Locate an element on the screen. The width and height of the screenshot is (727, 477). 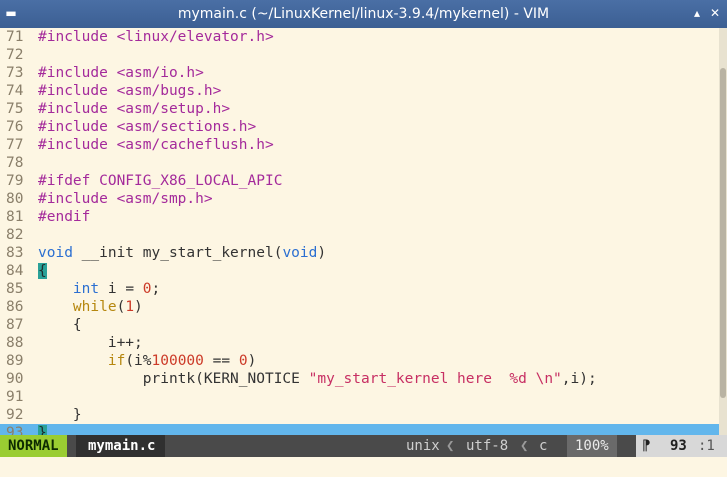
cursor-position: ⁋ 93 :1 is located at coordinates (681, 446).